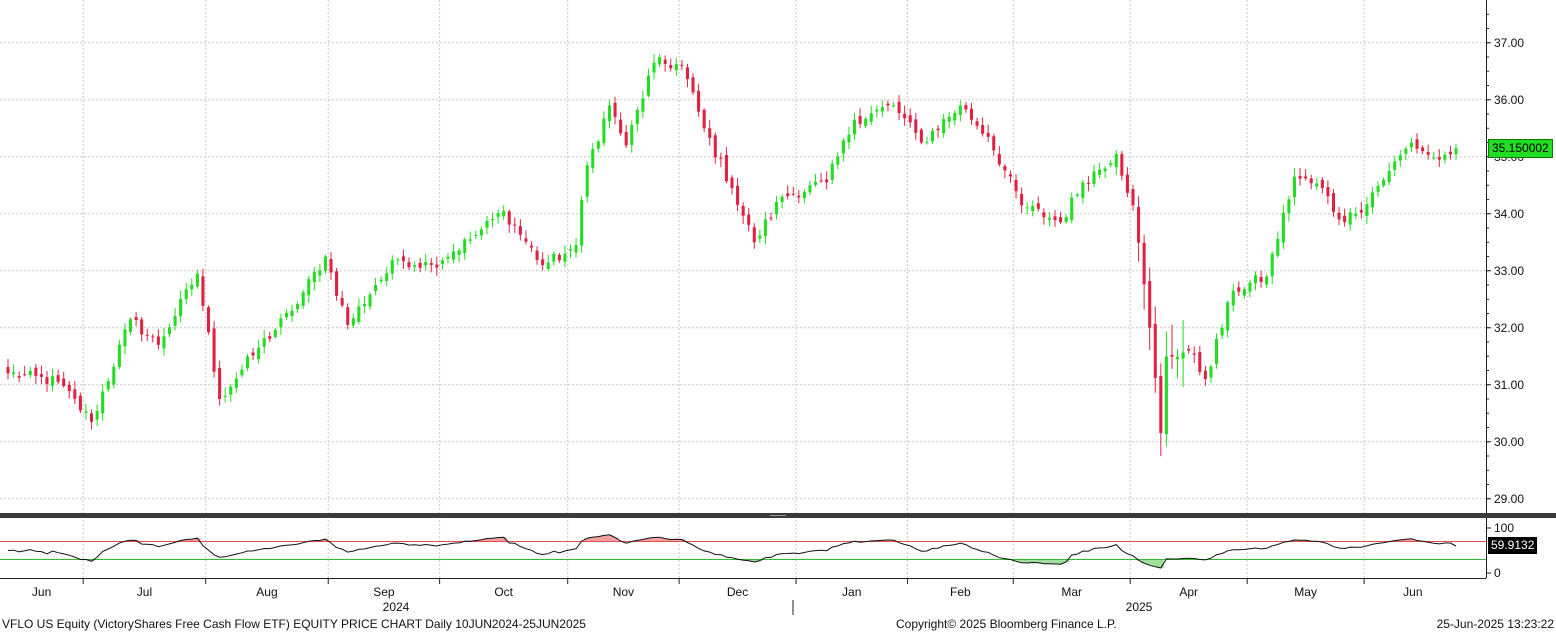 Image resolution: width=1556 pixels, height=634 pixels. Describe the element at coordinates (396, 607) in the screenshot. I see `x-year-label: 2024` at that location.